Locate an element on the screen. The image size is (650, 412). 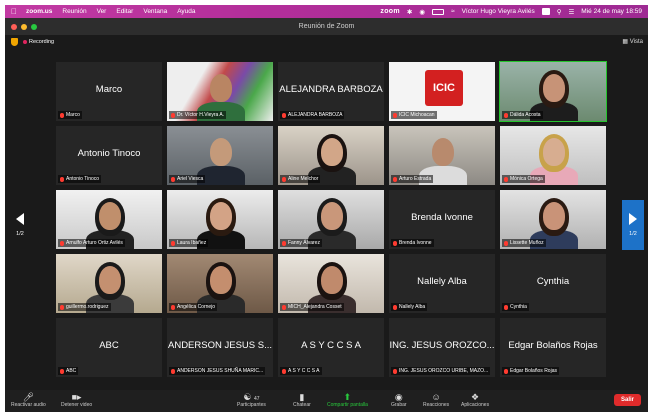
participants-button: ☯ 47 Participantes is located at coordinates (251, 400).